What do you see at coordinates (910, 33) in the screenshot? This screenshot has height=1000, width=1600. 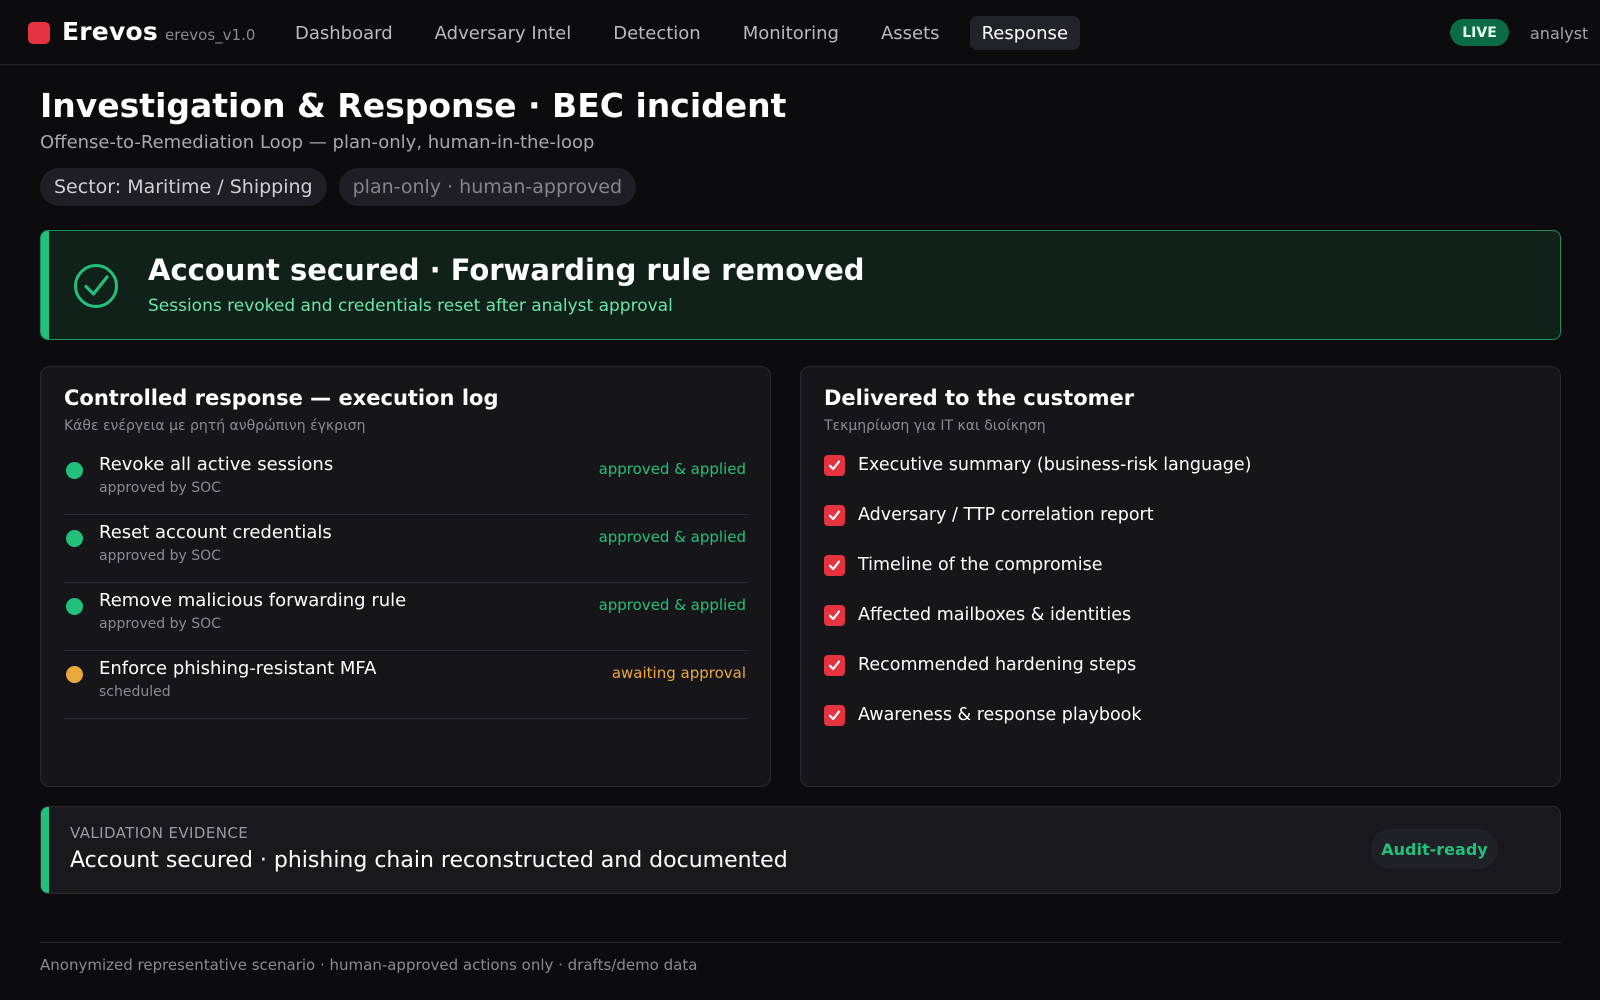 I see `nav-tab-assets: Assets` at bounding box center [910, 33].